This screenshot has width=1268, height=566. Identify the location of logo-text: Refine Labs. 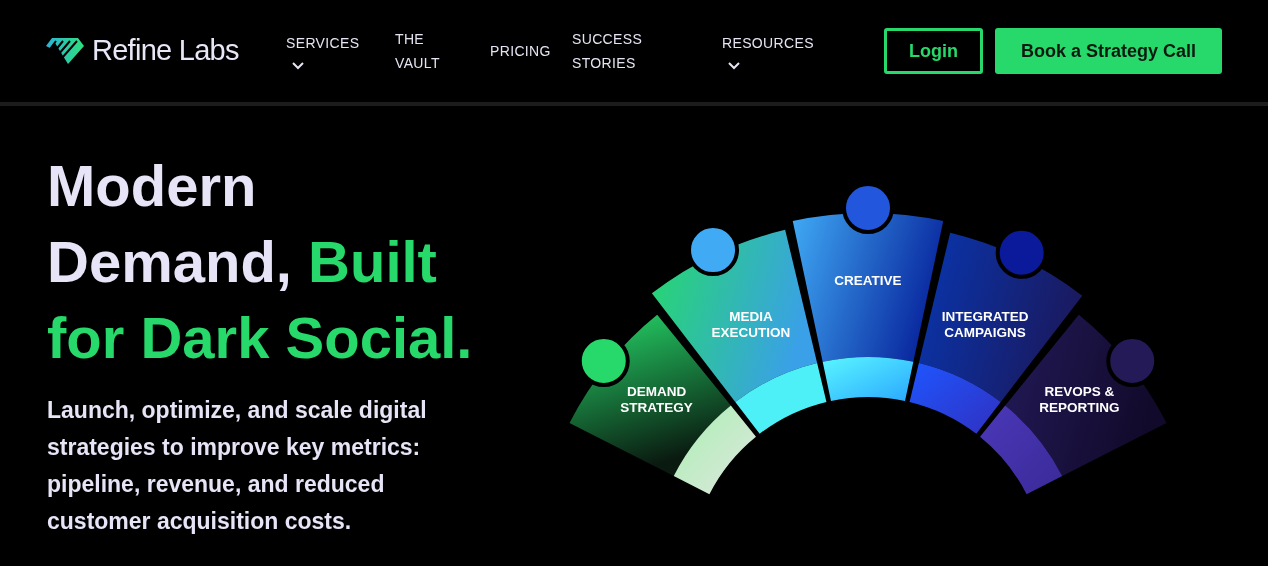
(165, 51).